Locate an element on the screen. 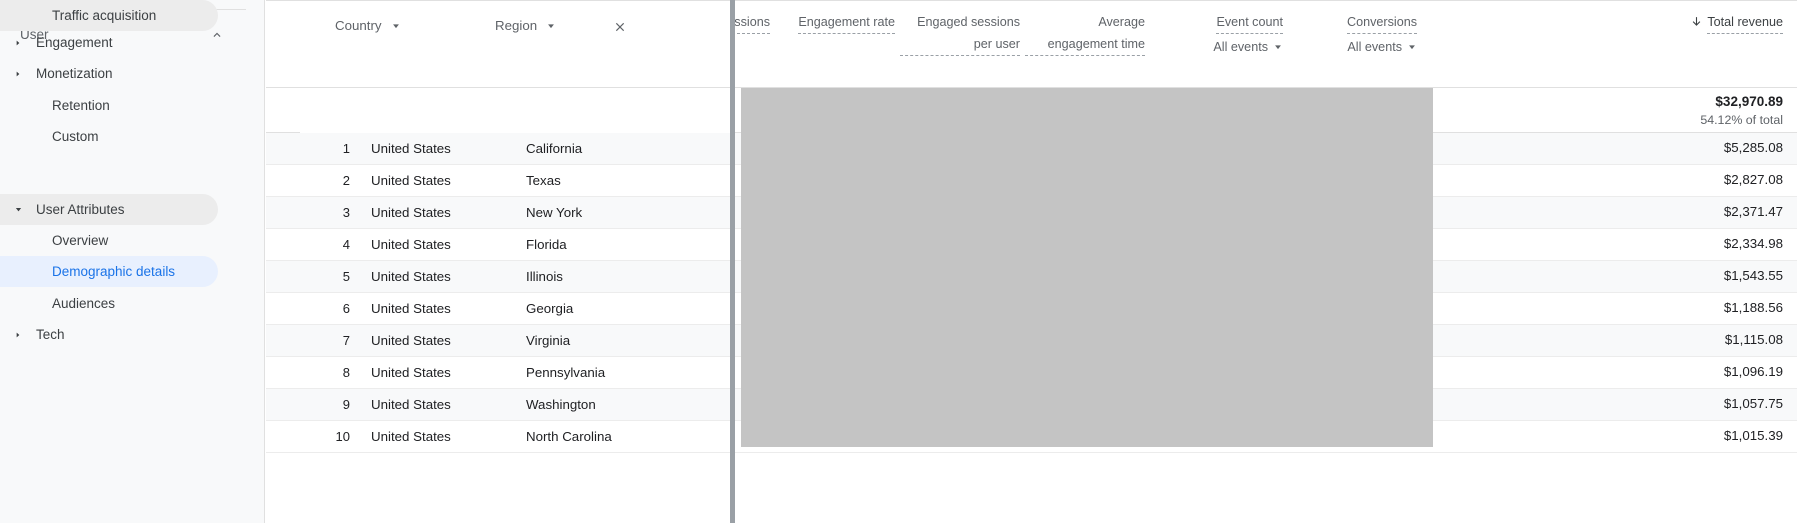  column-header-avg_eng_time: Average engagement time is located at coordinates (1085, 33).